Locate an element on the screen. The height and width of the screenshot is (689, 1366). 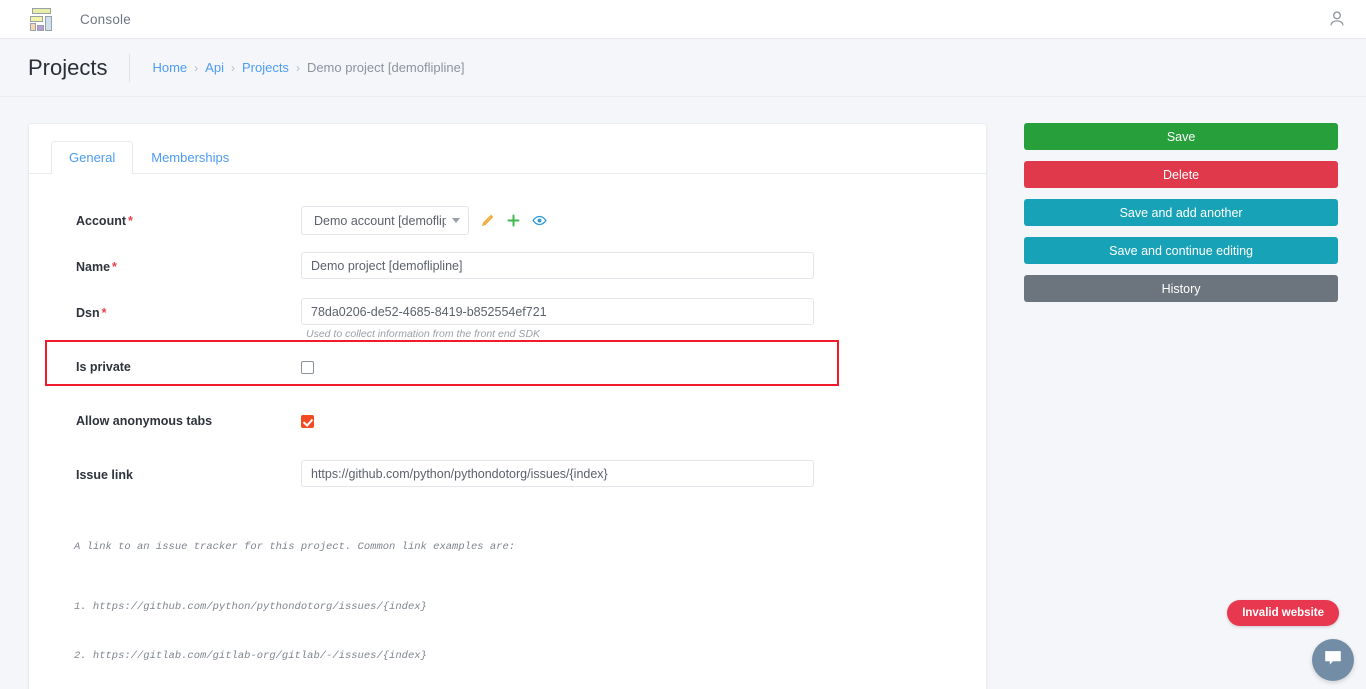
form-row-is-private: Is private is located at coordinates (507, 369).